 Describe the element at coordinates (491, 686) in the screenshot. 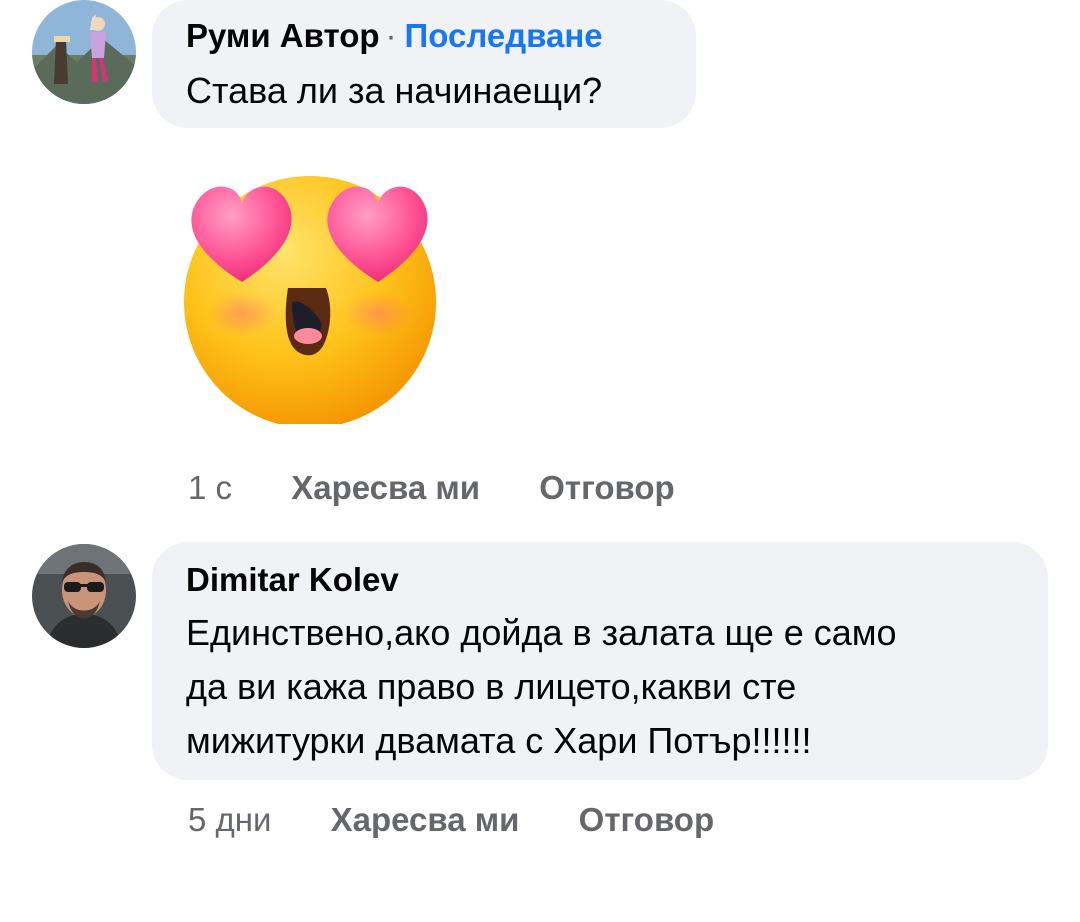

I see `comment-text-line: да ви кажа право в лицето,какви сте` at that location.